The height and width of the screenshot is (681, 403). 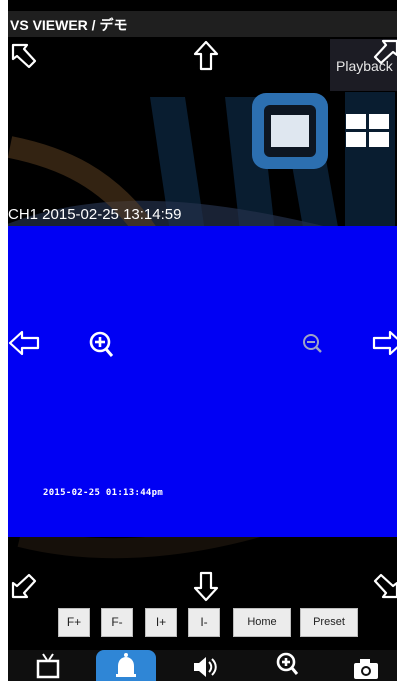 I want to click on app-title: VS VIEWER / デモ, so click(x=69, y=25).